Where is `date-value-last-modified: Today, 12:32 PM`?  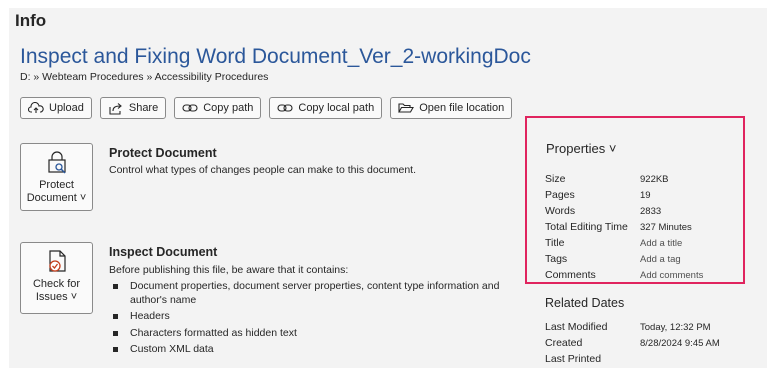
date-value-last-modified: Today, 12:32 PM is located at coordinates (675, 327).